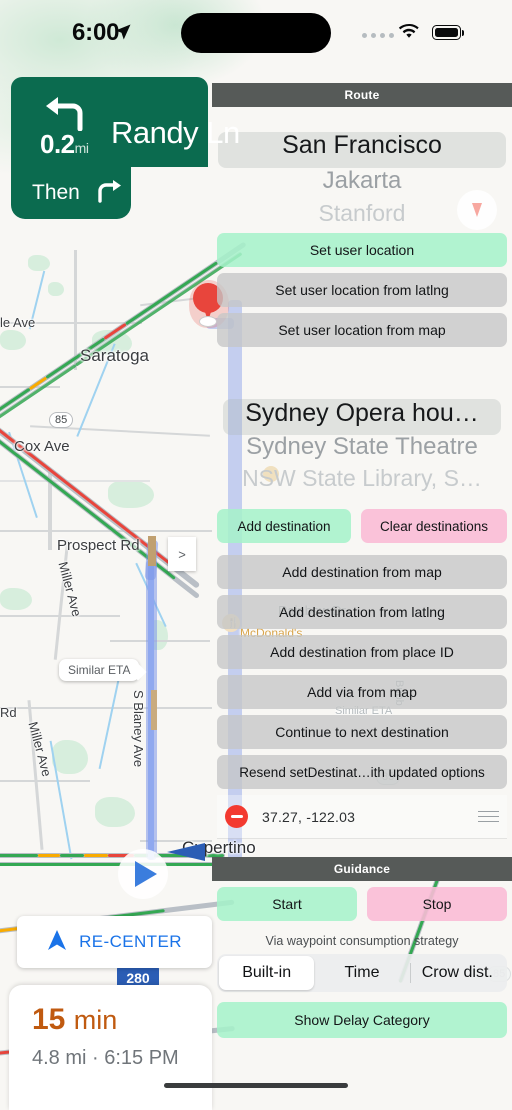 Image resolution: width=512 pixels, height=1110 pixels. What do you see at coordinates (362, 250) in the screenshot?
I see `set-user-location-button: Set user location` at bounding box center [362, 250].